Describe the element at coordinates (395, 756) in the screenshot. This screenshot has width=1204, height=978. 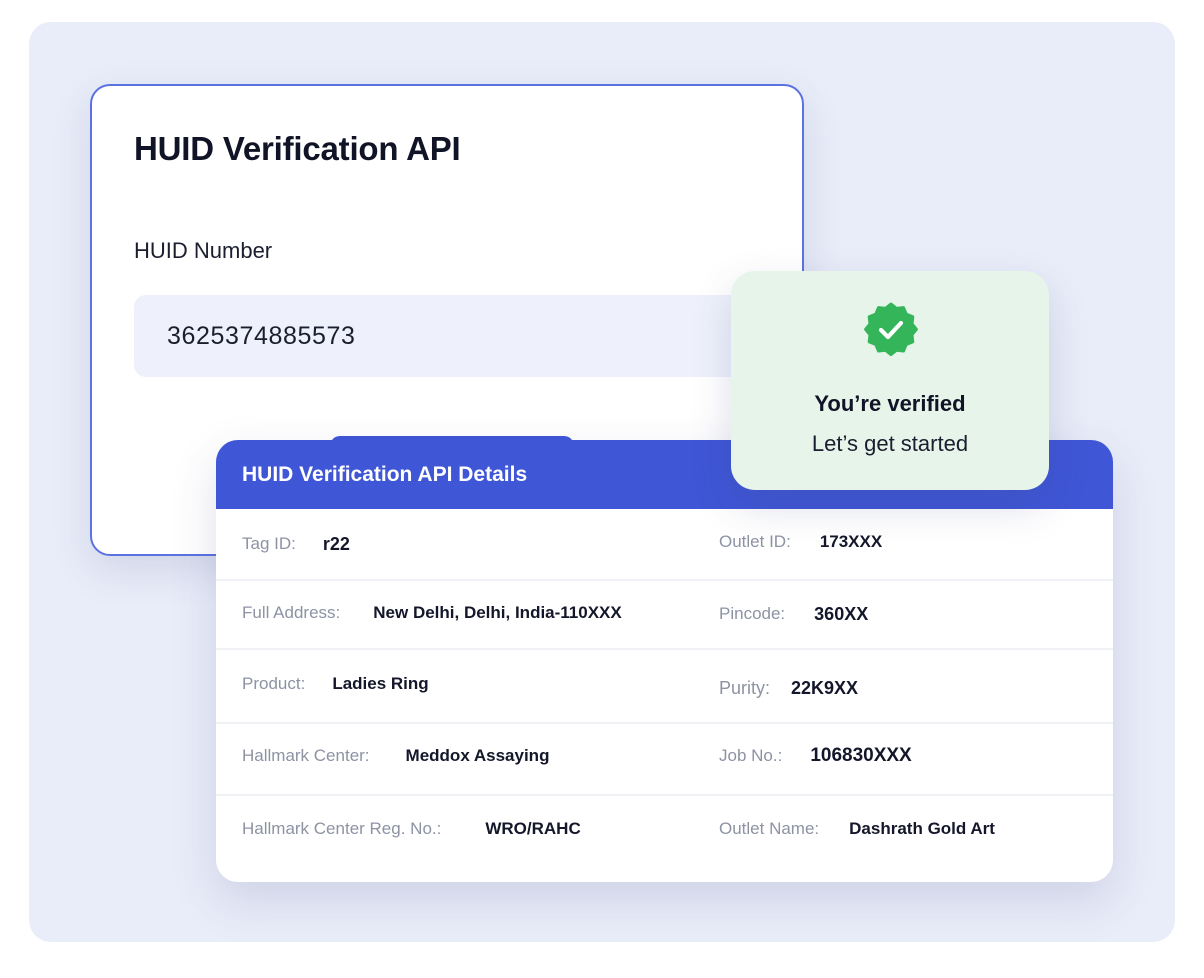
I see `detail-hallmark-center: Hallmark Center: Meddox Assaying` at that location.